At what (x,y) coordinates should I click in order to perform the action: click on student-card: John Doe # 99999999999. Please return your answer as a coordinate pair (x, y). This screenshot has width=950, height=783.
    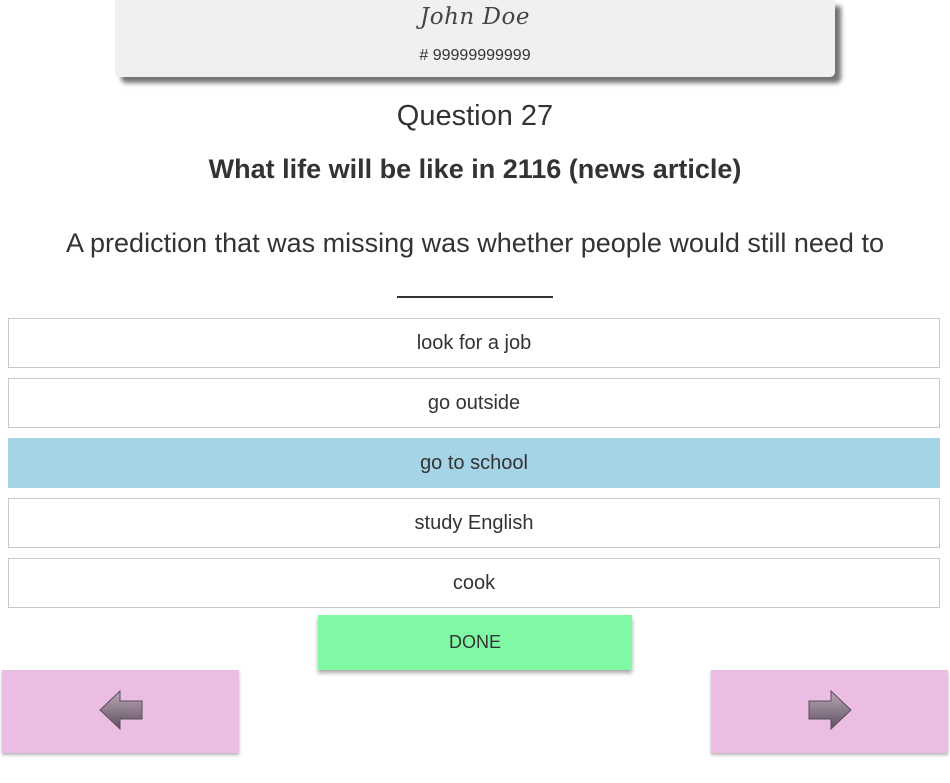
    Looking at the image, I should click on (475, 38).